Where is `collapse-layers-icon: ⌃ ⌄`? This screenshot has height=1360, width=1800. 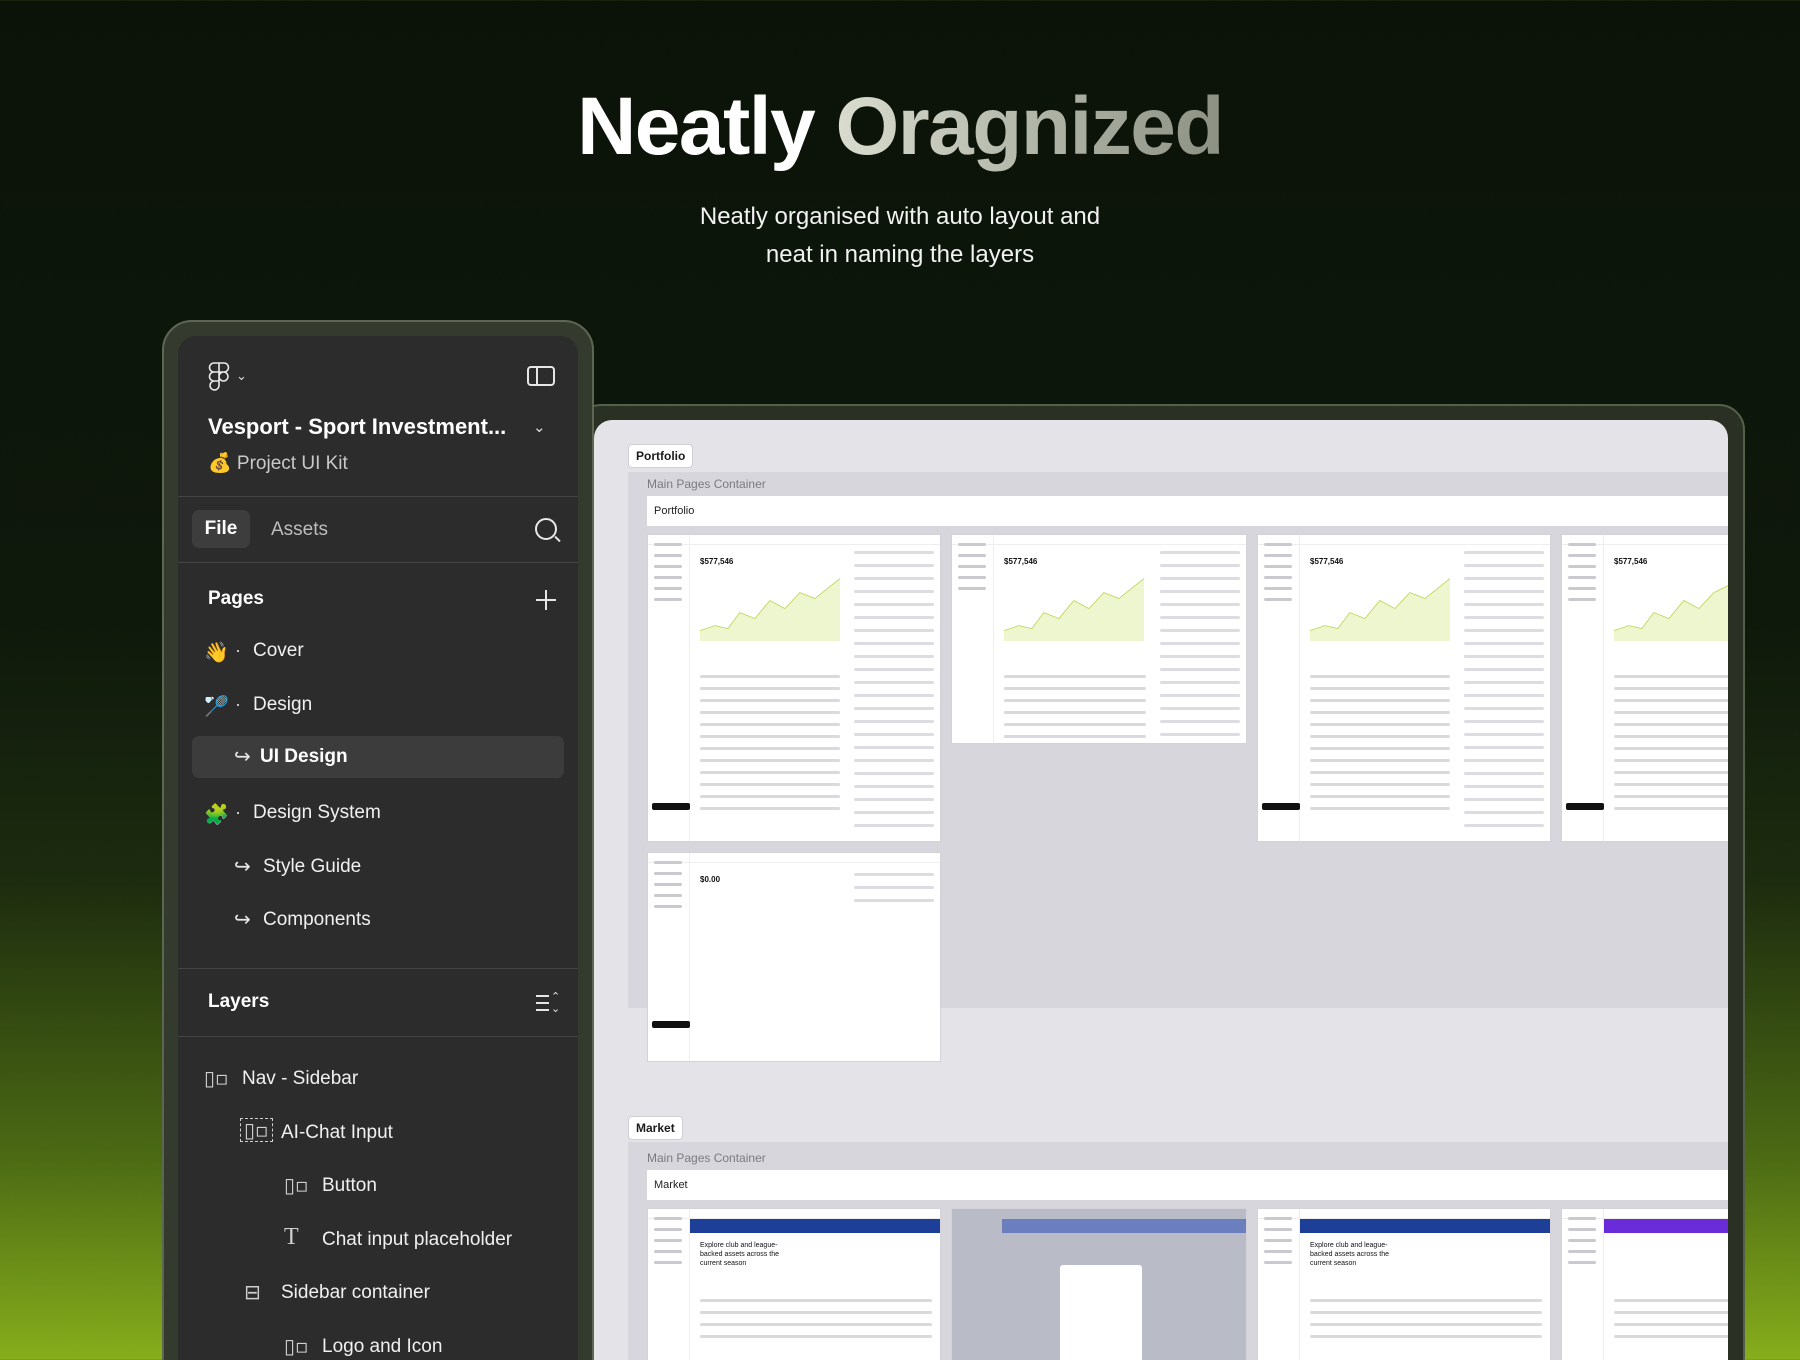 collapse-layers-icon: ⌃ ⌄ is located at coordinates (548, 1003).